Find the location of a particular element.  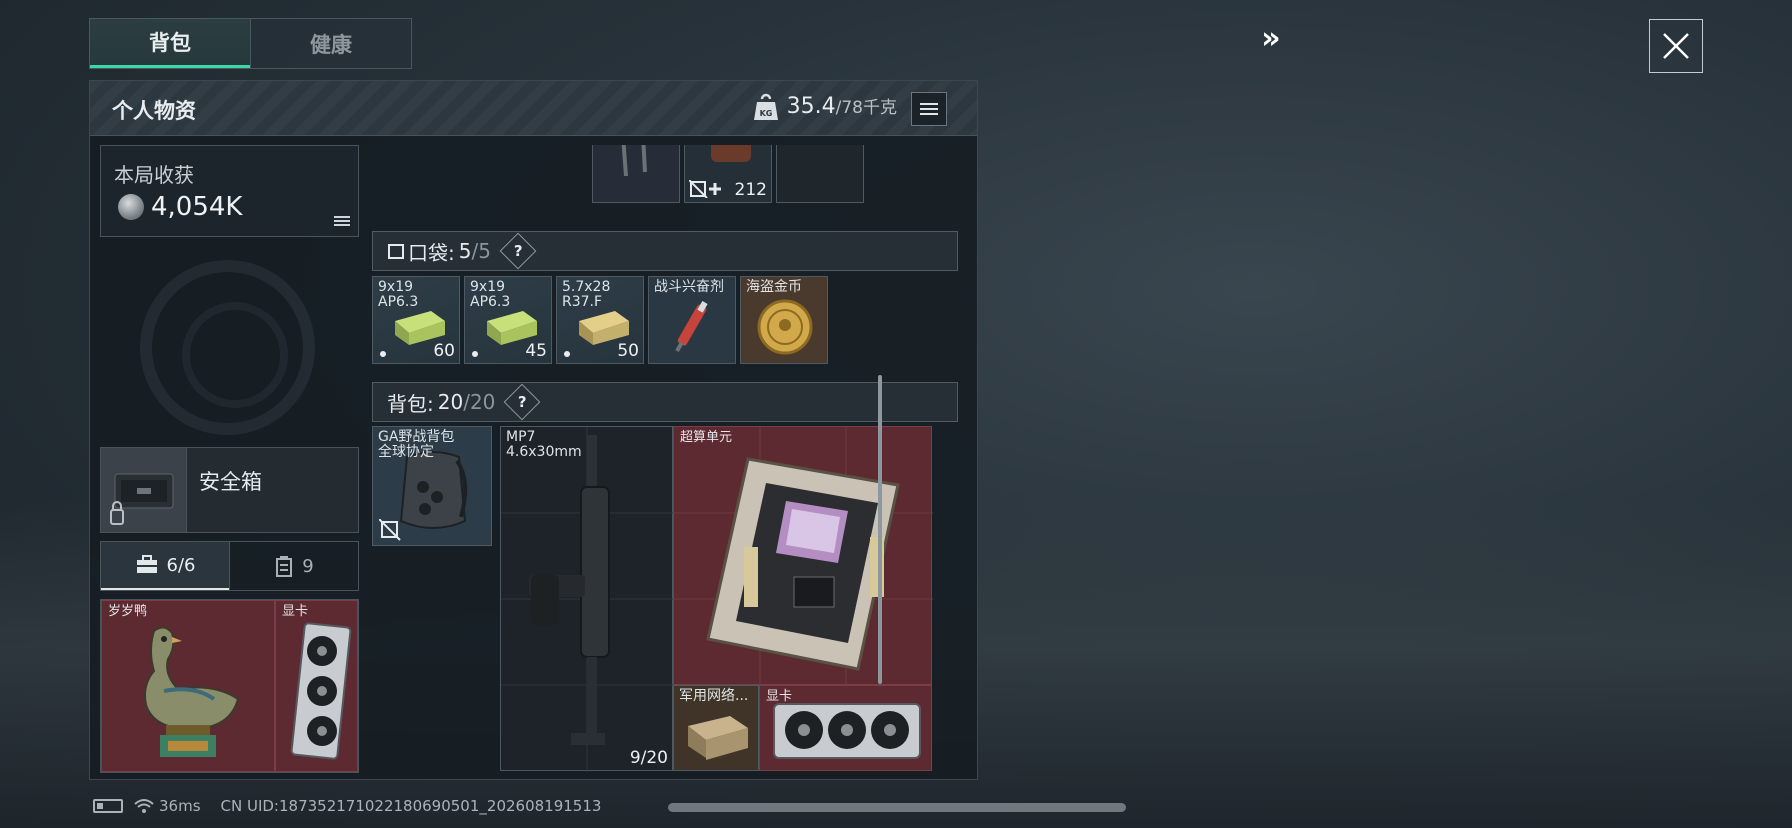

tab-health: 健康 is located at coordinates (330, 43).